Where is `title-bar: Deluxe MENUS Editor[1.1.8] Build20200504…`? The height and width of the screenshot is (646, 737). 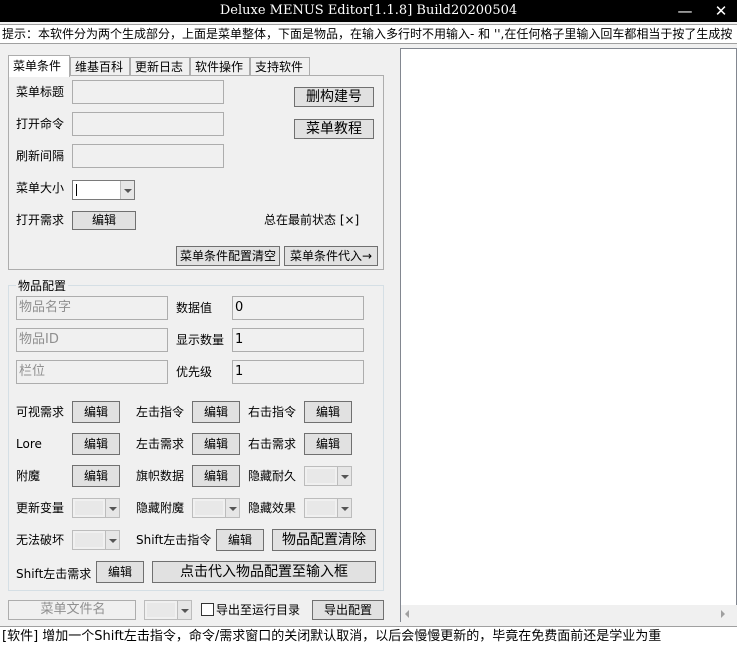
title-bar: Deluxe MENUS Editor[1.1.8] Build20200504… is located at coordinates (368, 11).